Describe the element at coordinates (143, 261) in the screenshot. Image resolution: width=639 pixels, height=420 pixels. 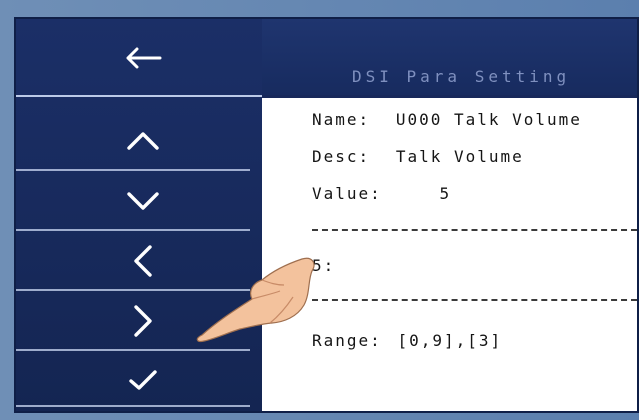
I see `chevron-left-icon` at that location.